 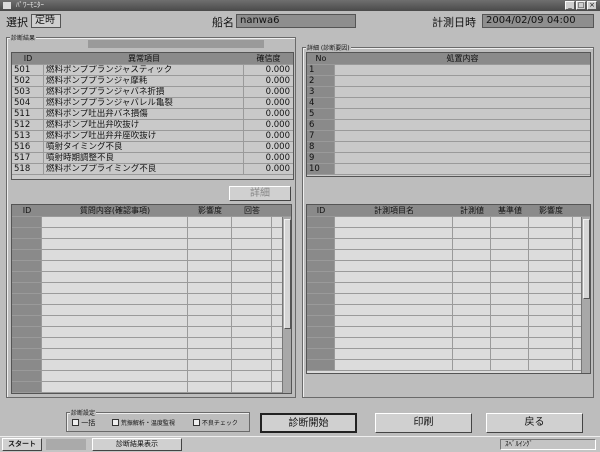 I want to click on minimize-button: _, so click(x=570, y=5).